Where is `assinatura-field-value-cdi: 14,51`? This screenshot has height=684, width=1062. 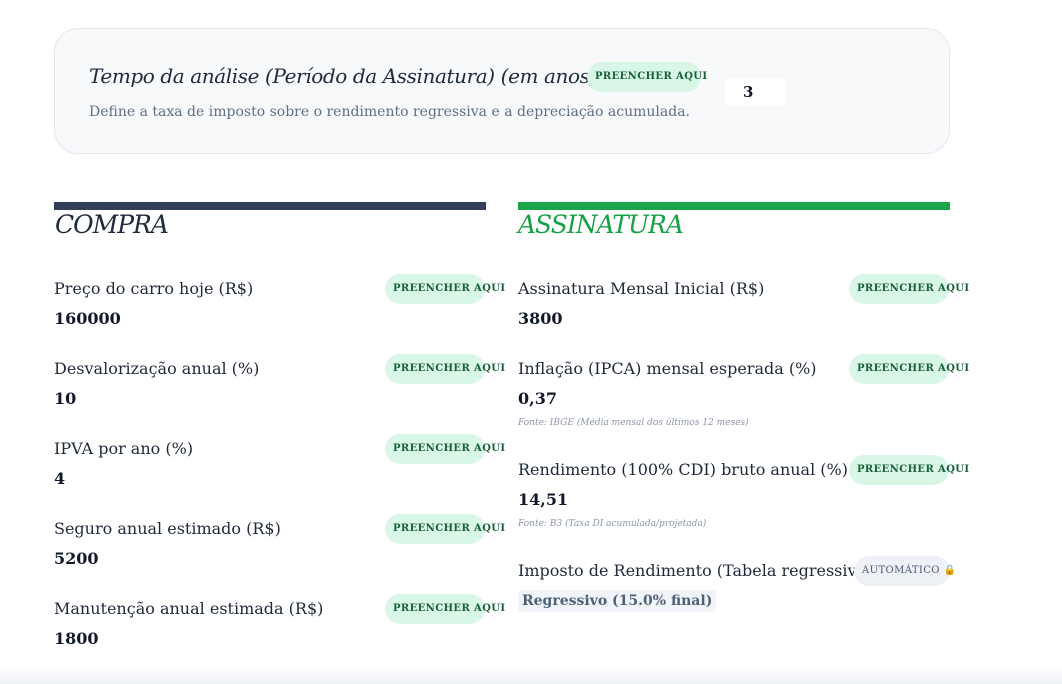
assinatura-field-value-cdi: 14,51 is located at coordinates (543, 499).